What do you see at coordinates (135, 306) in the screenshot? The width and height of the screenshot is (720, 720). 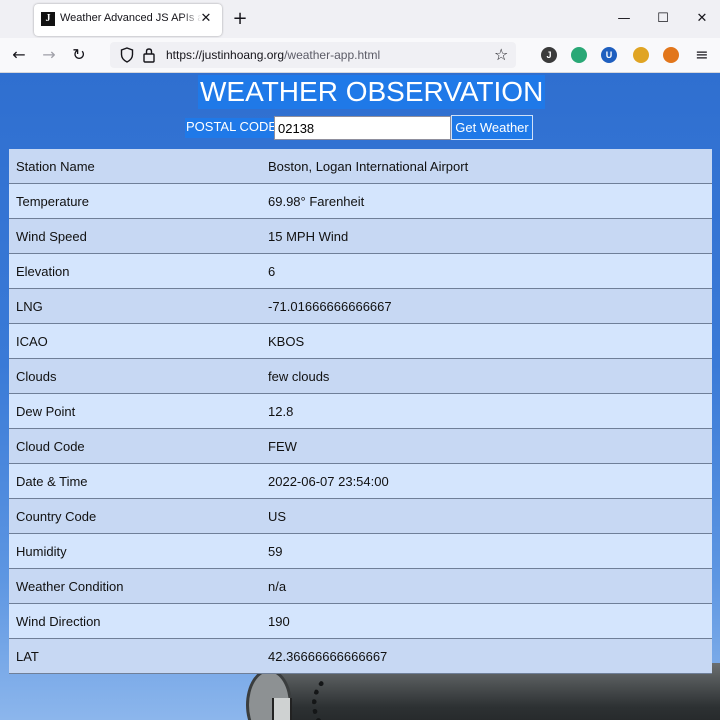 I see `observation-label: LNG` at bounding box center [135, 306].